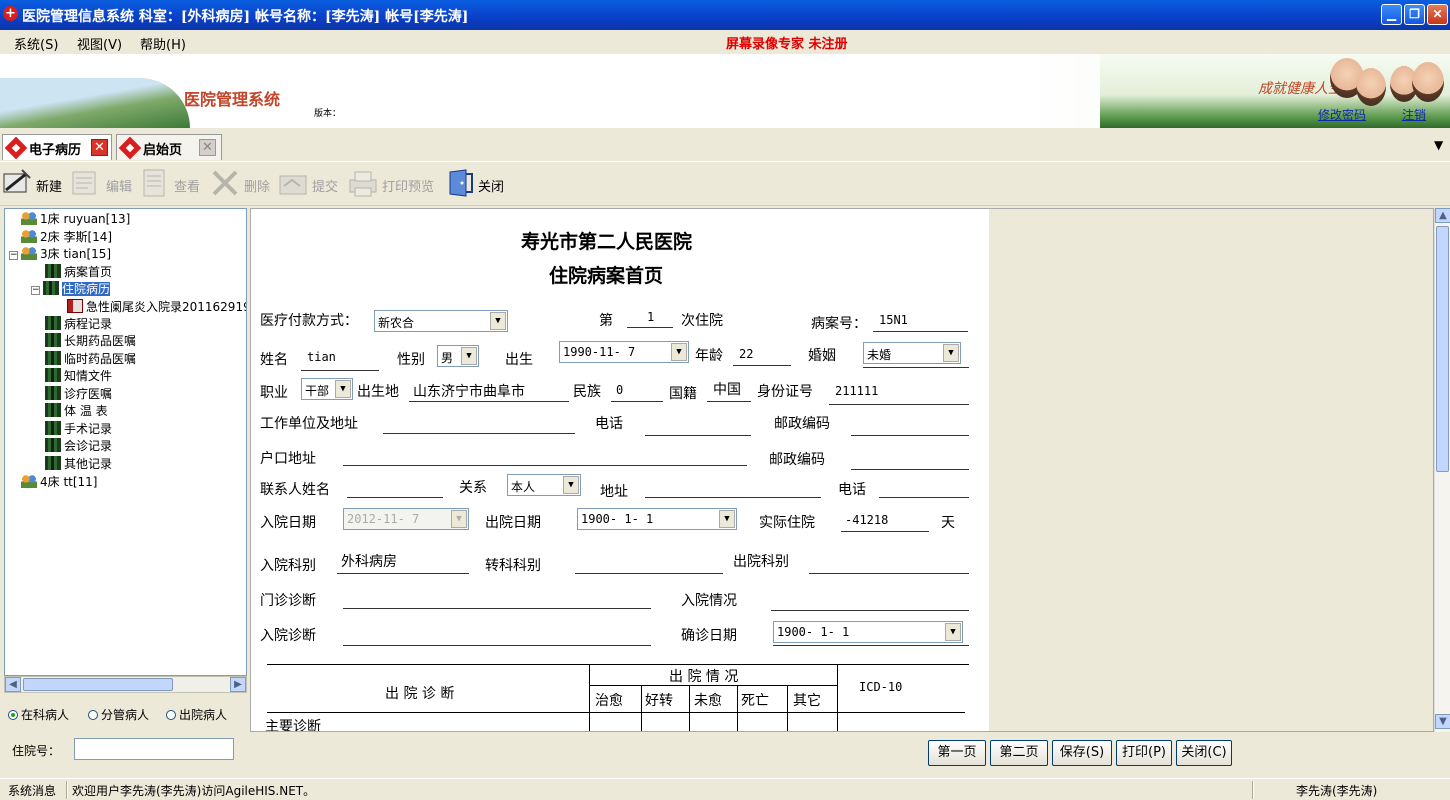 Image resolution: width=1450 pixels, height=800 pixels. I want to click on change-password-link: 修改密码, so click(1342, 114).